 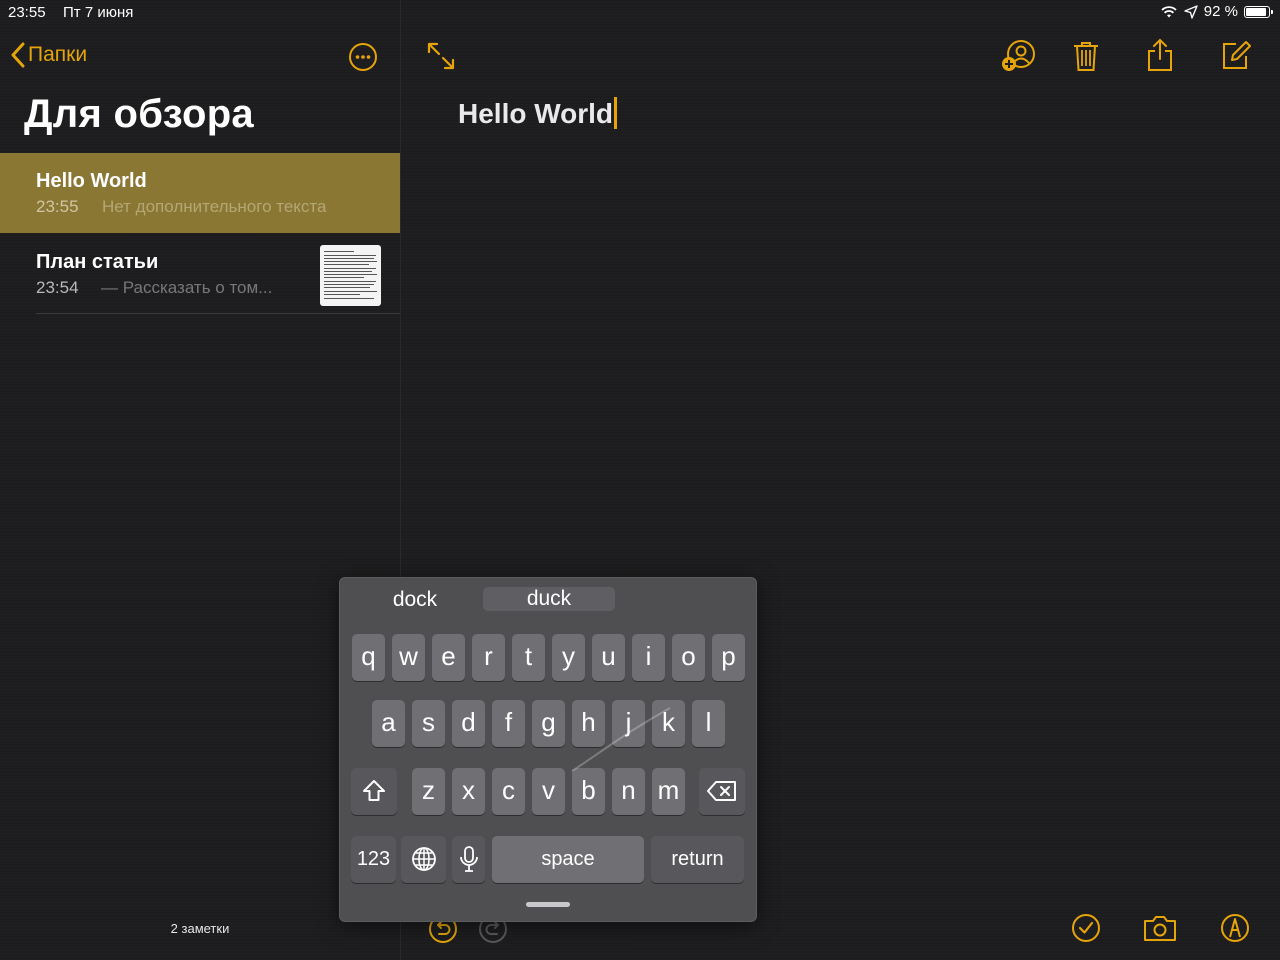 What do you see at coordinates (616, 113) in the screenshot?
I see `text-cursor` at bounding box center [616, 113].